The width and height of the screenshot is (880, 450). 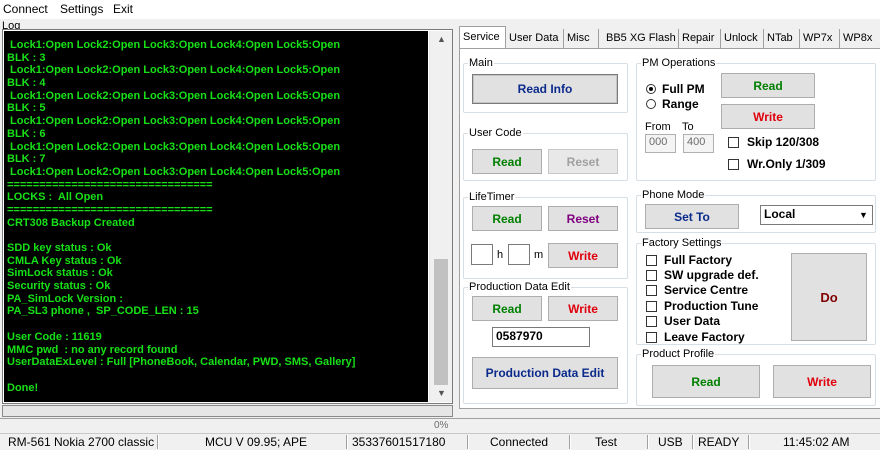 I want to click on set-to-button: Set To, so click(x=692, y=216).